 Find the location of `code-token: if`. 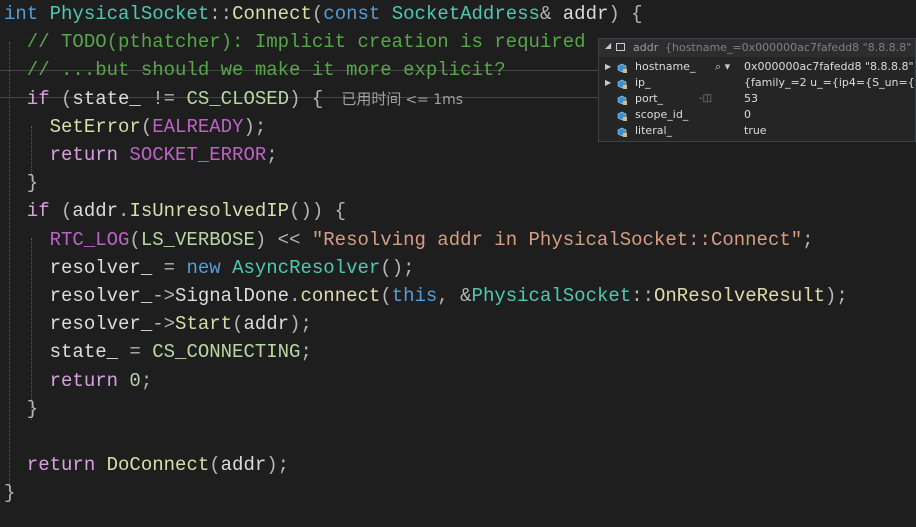

code-token: if is located at coordinates (33, 98).